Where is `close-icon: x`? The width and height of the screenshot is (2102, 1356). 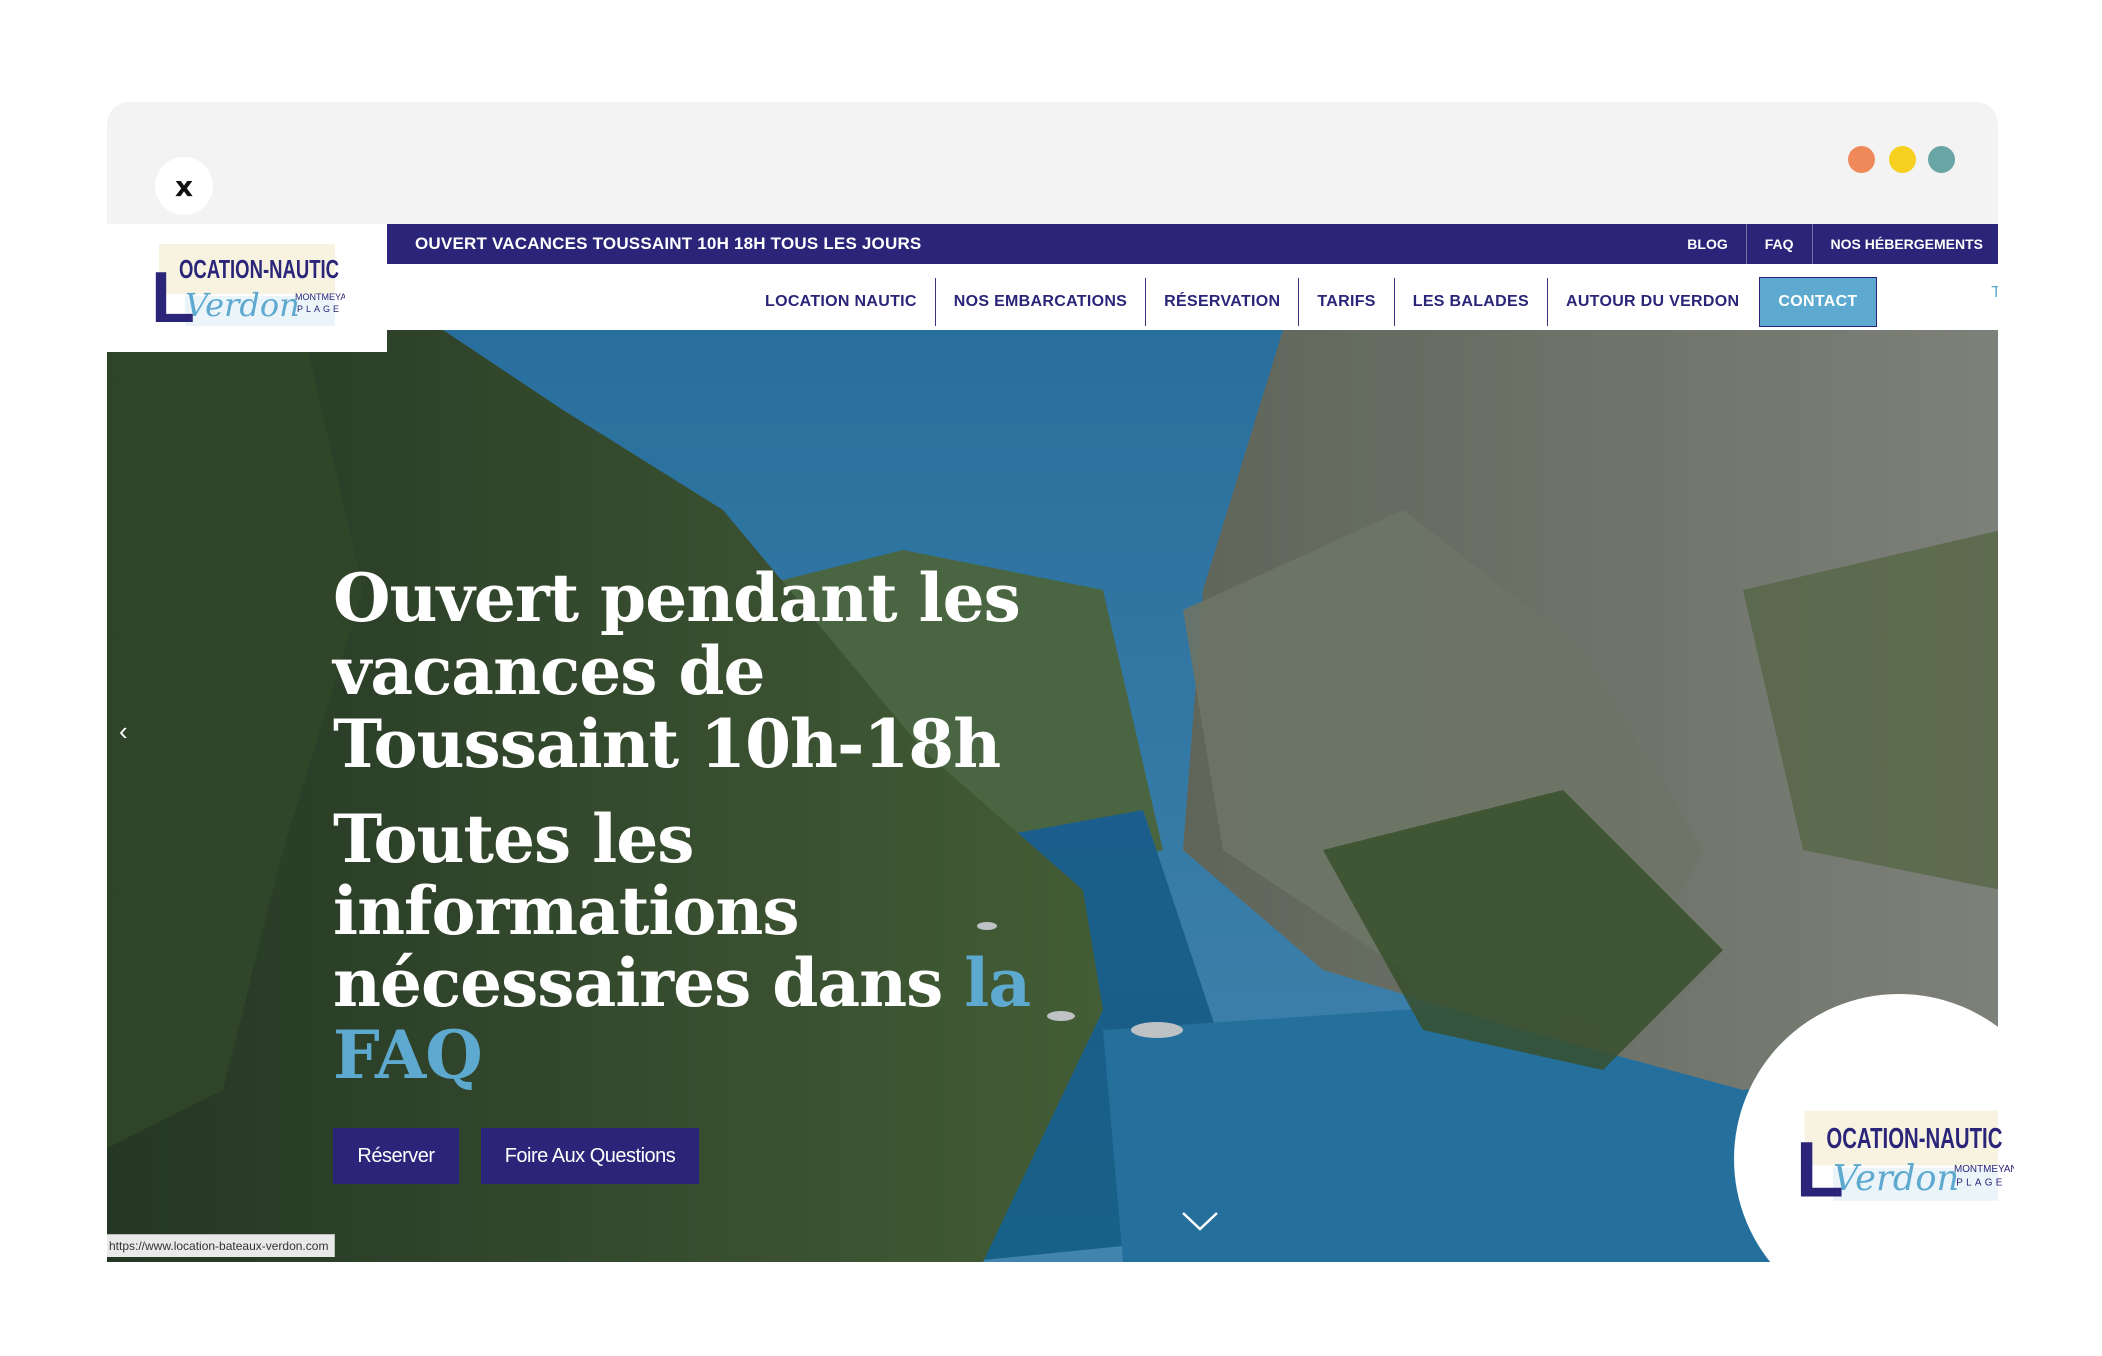 close-icon: x is located at coordinates (184, 186).